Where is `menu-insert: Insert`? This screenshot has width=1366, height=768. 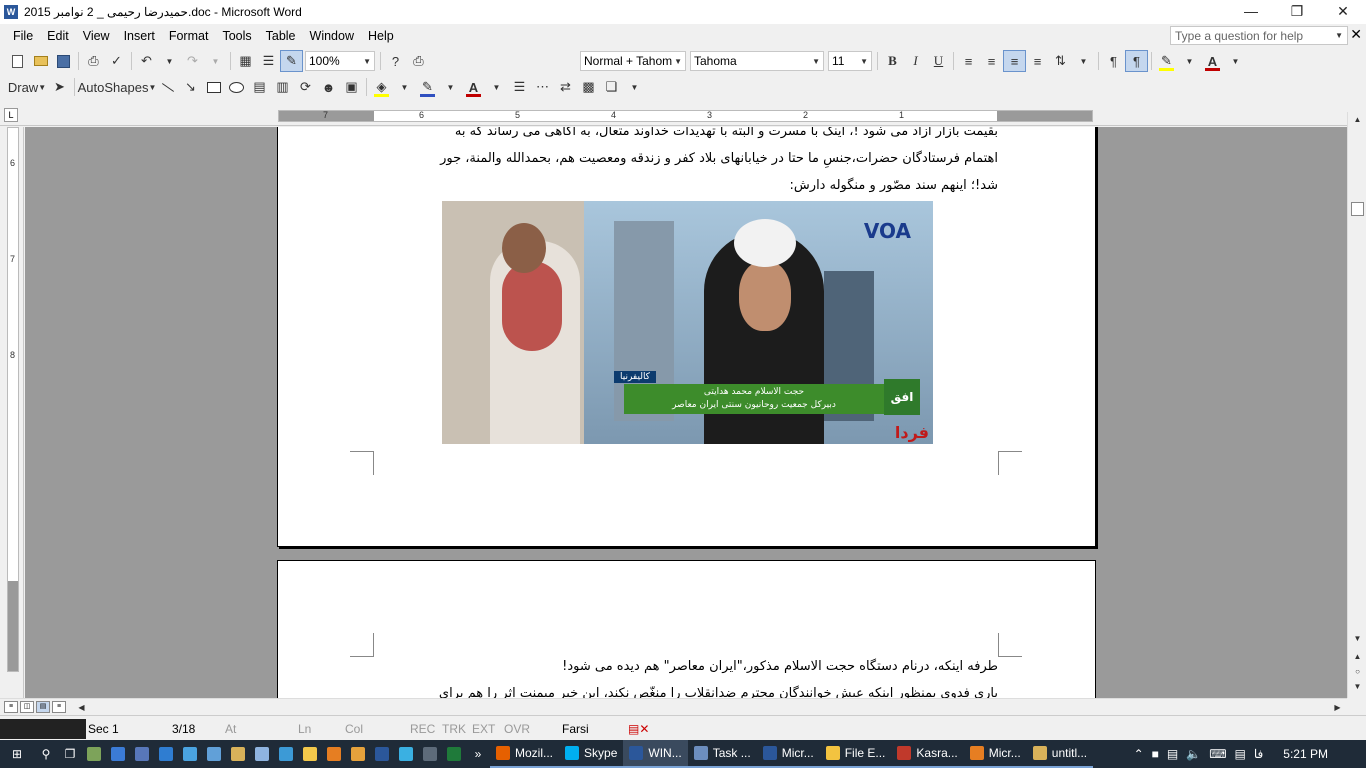 menu-insert: Insert is located at coordinates (139, 36).